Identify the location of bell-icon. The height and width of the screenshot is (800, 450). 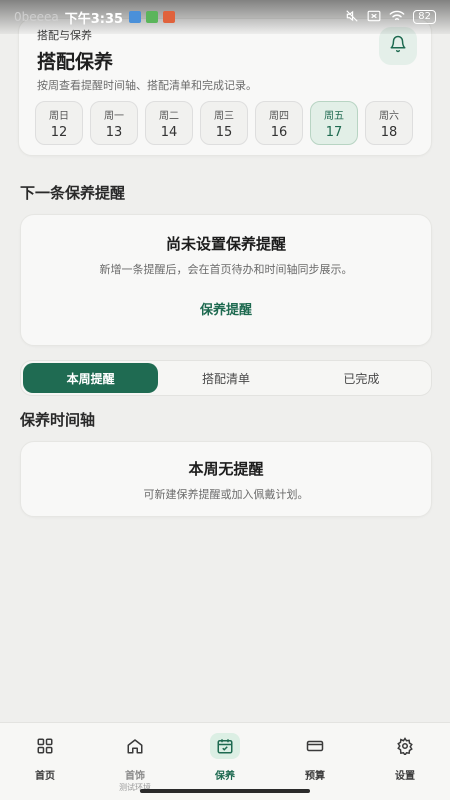
(398, 46).